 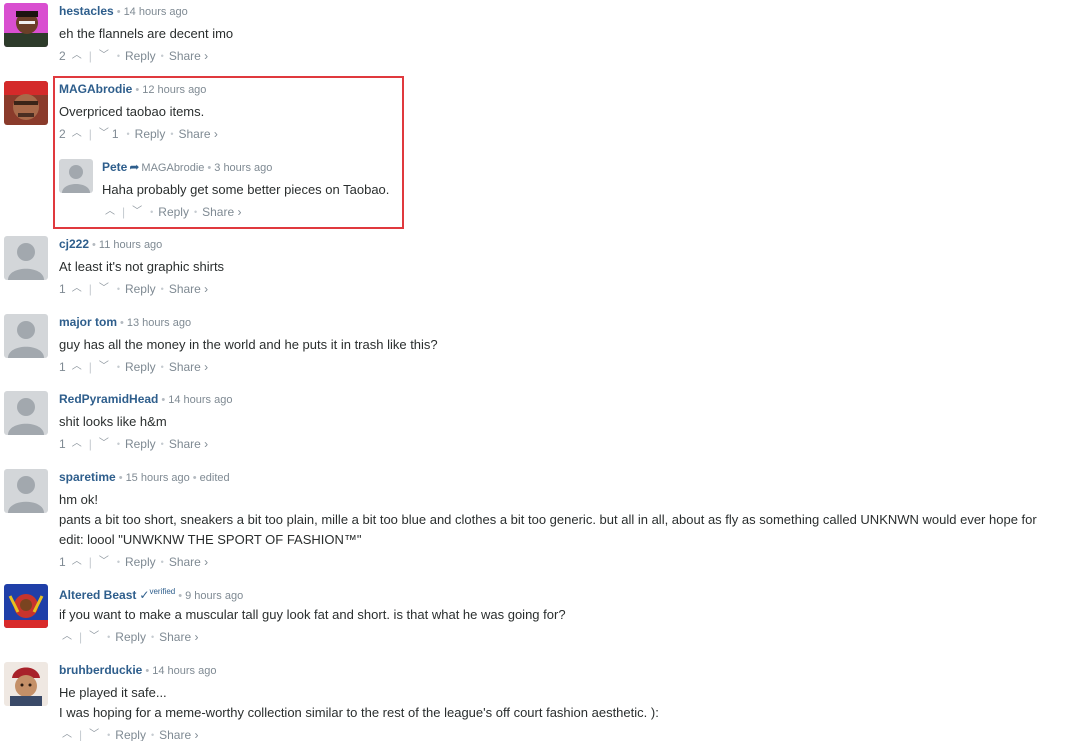 I want to click on author-name: major tom, so click(x=88, y=322).